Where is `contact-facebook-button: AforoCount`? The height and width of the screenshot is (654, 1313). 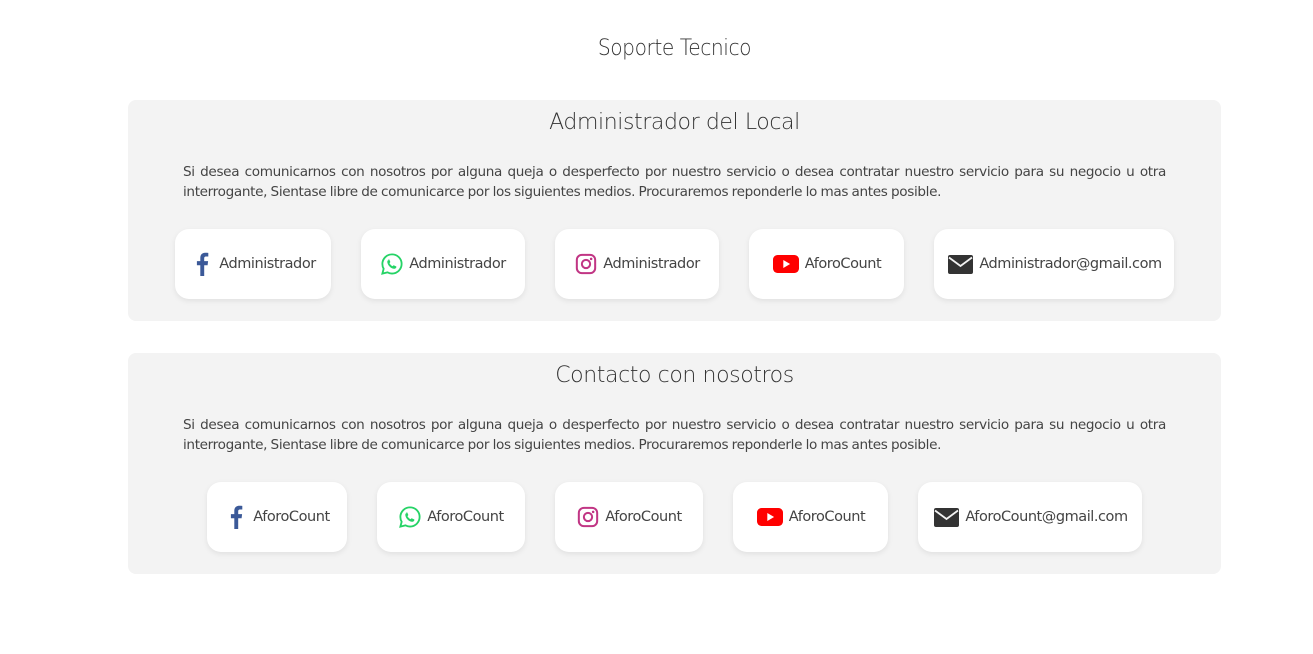
contact-facebook-button: AforoCount is located at coordinates (277, 517).